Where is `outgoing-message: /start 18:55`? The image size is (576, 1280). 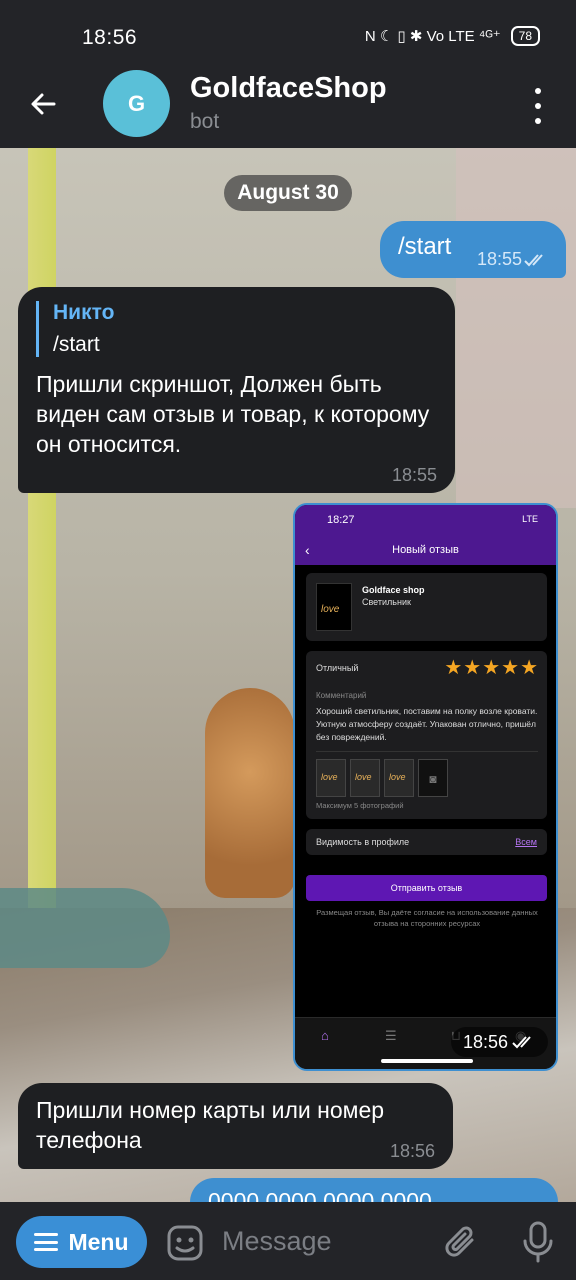
outgoing-message: /start 18:55 is located at coordinates (473, 249).